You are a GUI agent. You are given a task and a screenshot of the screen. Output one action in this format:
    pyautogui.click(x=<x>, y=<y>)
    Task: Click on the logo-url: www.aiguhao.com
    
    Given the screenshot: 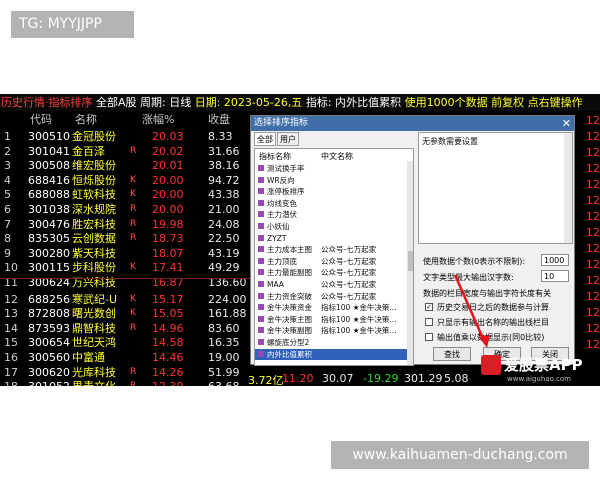 What is the action you would take?
    pyautogui.click(x=539, y=379)
    